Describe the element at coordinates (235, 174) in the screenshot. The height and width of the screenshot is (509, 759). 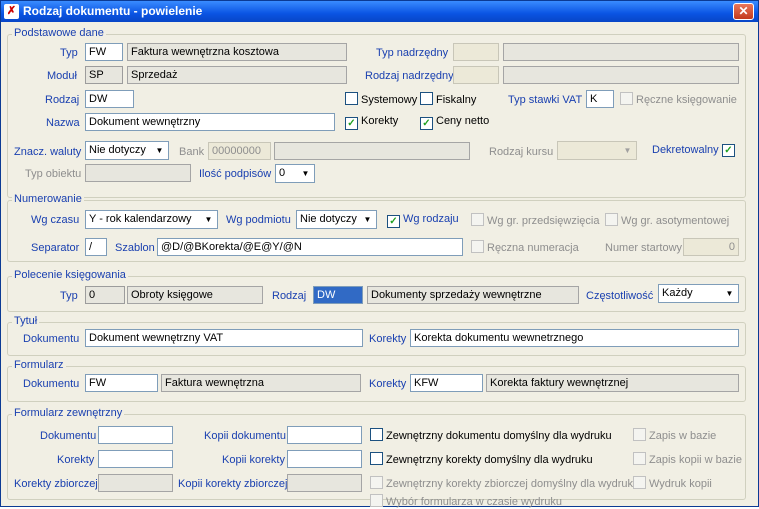
I see `ilosc-podpisow-label: Ilość podpisów` at that location.